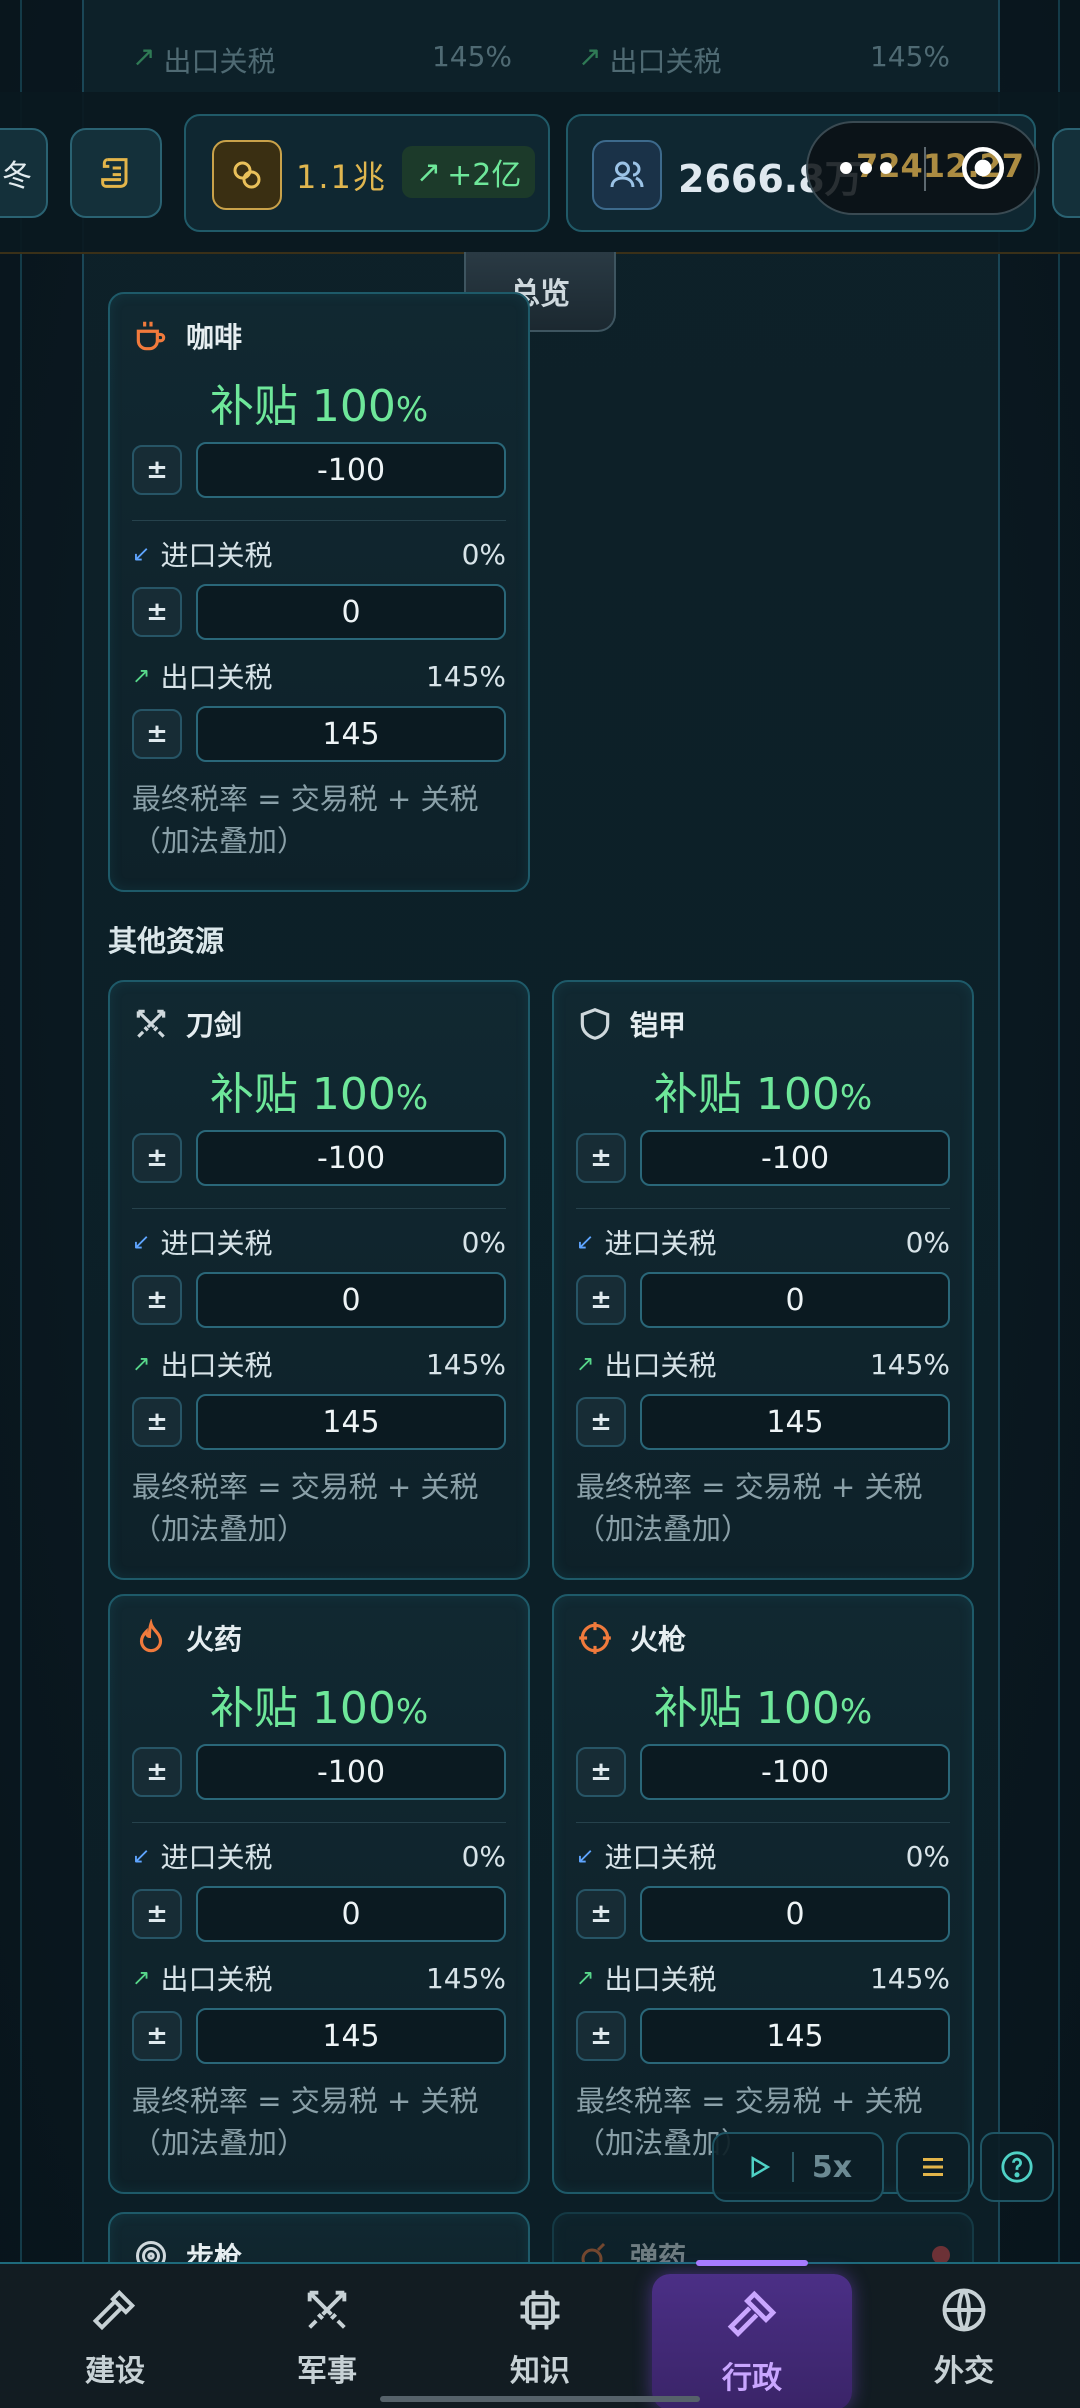 This screenshot has width=1080, height=2408. What do you see at coordinates (752, 2263) in the screenshot?
I see `nav-active-indicator` at bounding box center [752, 2263].